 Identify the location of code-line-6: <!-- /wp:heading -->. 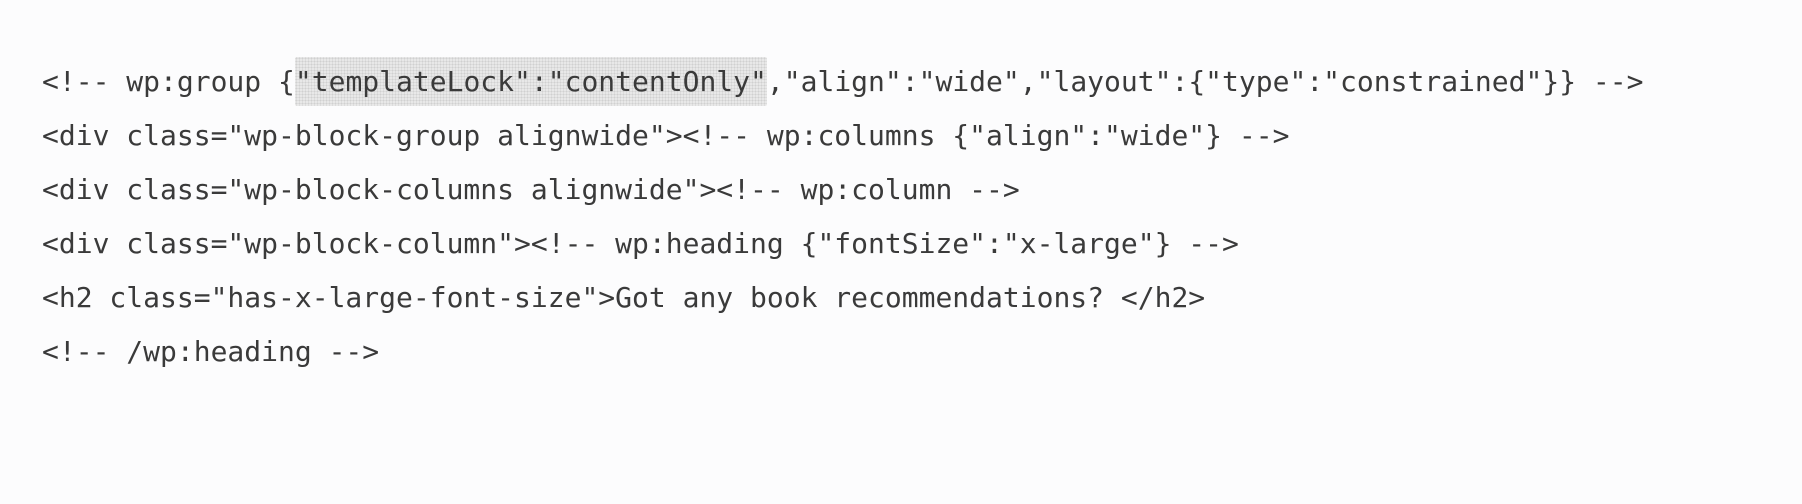
(211, 351).